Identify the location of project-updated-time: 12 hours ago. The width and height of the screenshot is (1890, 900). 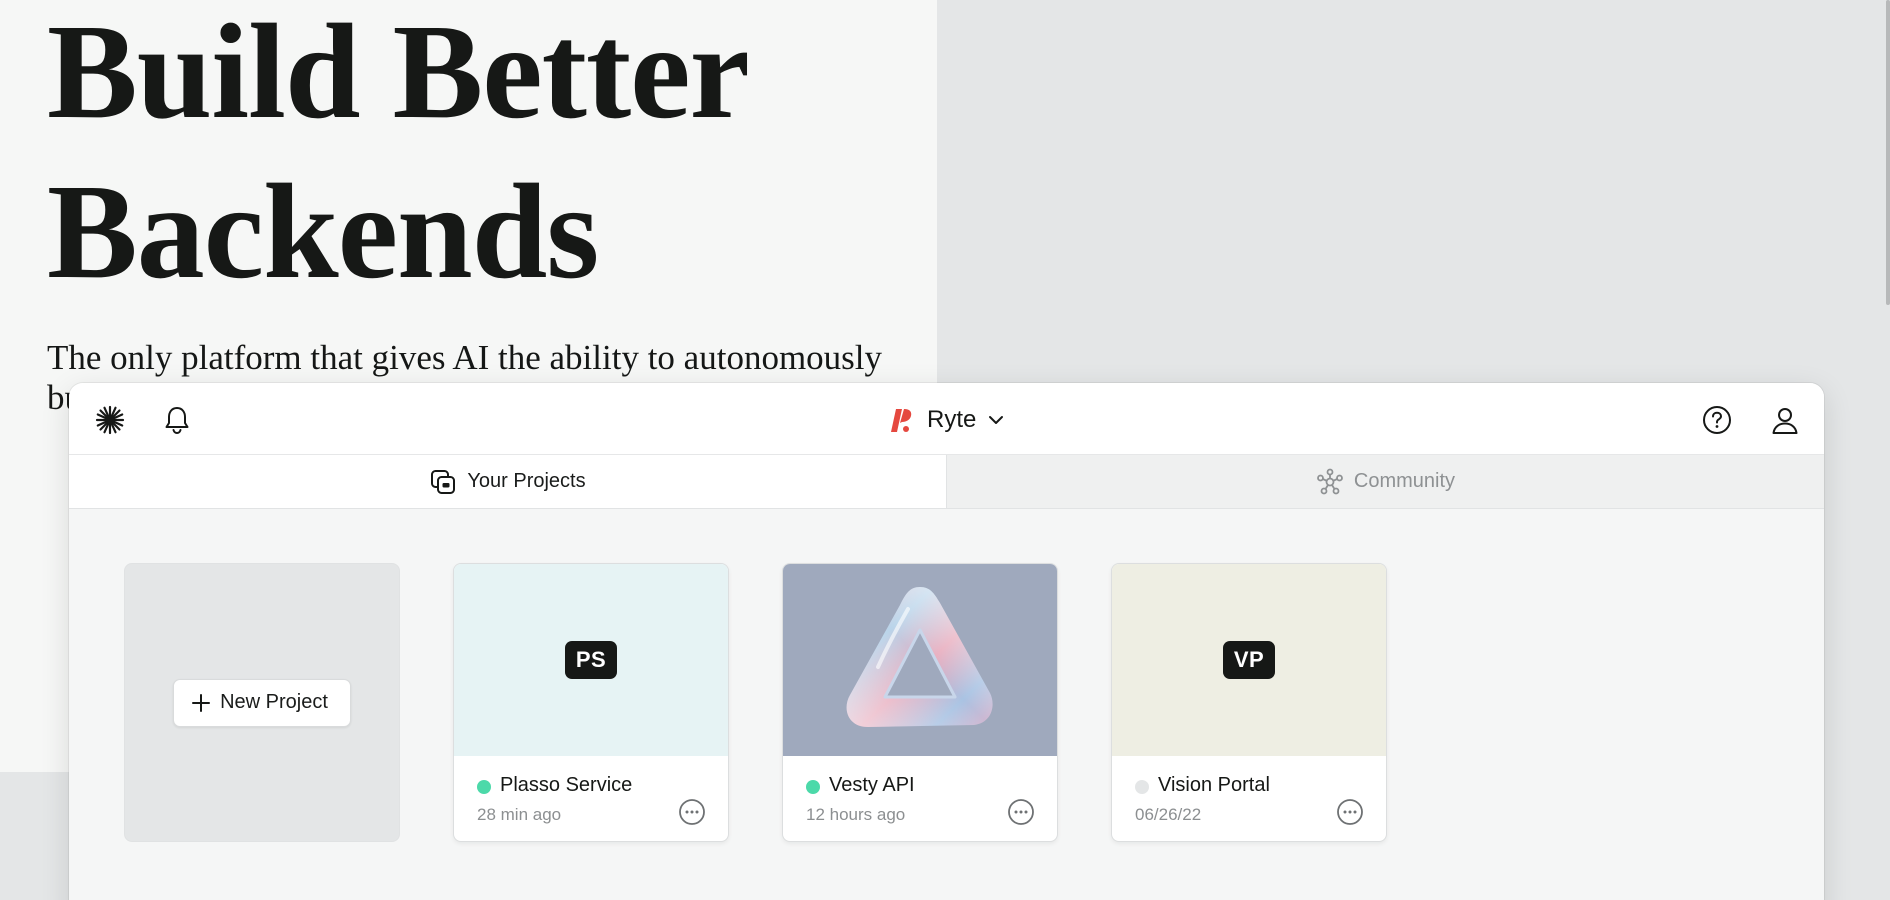
(856, 814).